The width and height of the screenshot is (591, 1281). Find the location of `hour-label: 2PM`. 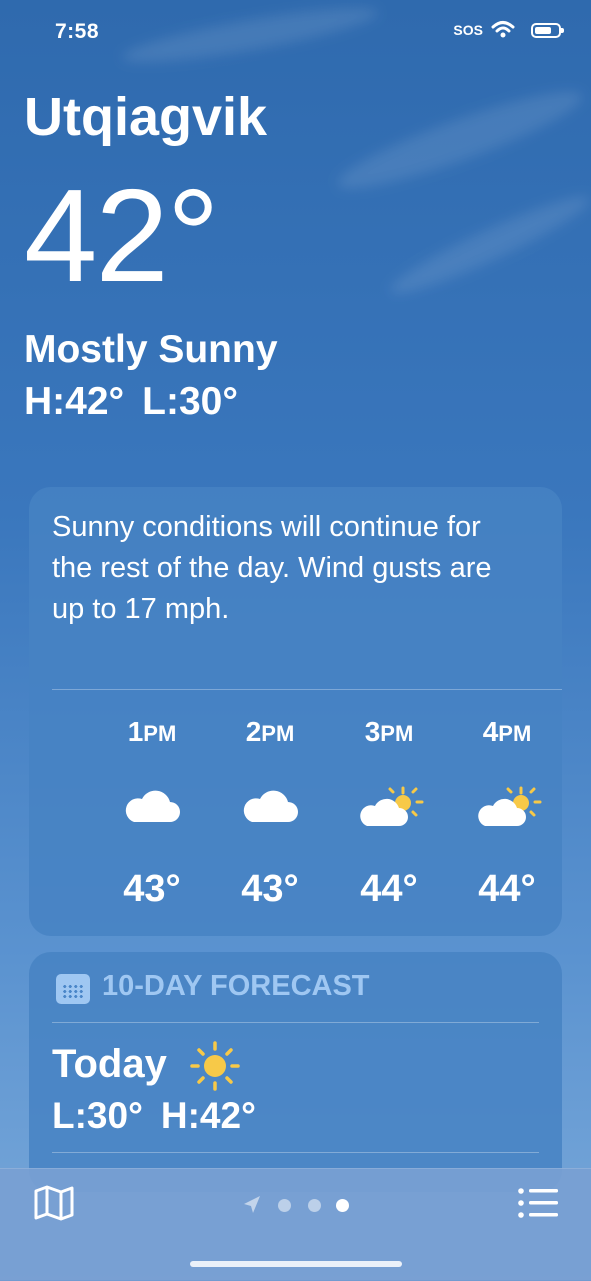

hour-label: 2PM is located at coordinates (270, 731).